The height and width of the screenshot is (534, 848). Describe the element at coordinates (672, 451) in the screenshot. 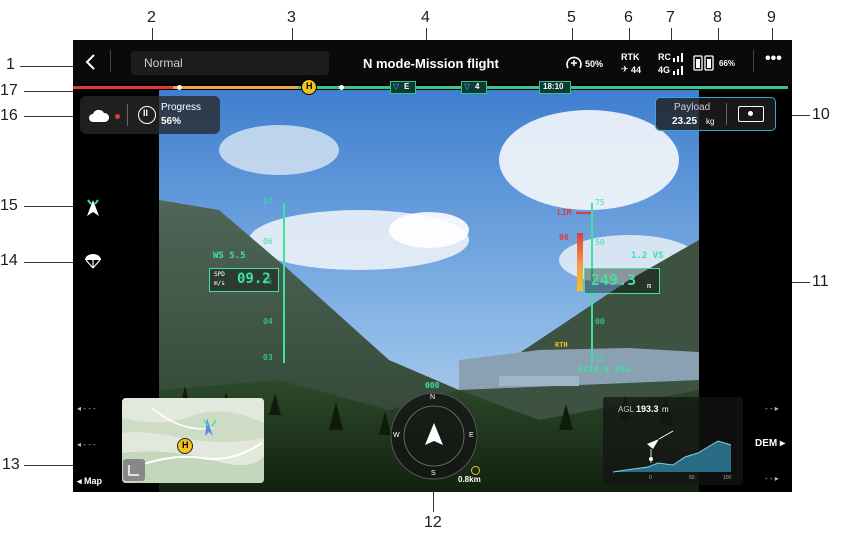

I see `terrain-profile` at that location.